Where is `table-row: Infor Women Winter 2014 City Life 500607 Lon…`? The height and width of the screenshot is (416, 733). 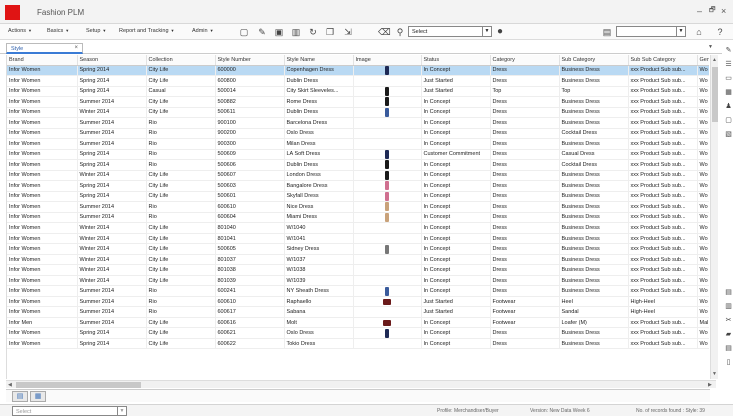 table-row: Infor Women Winter 2014 City Life 500607 Lon… is located at coordinates (358, 176).